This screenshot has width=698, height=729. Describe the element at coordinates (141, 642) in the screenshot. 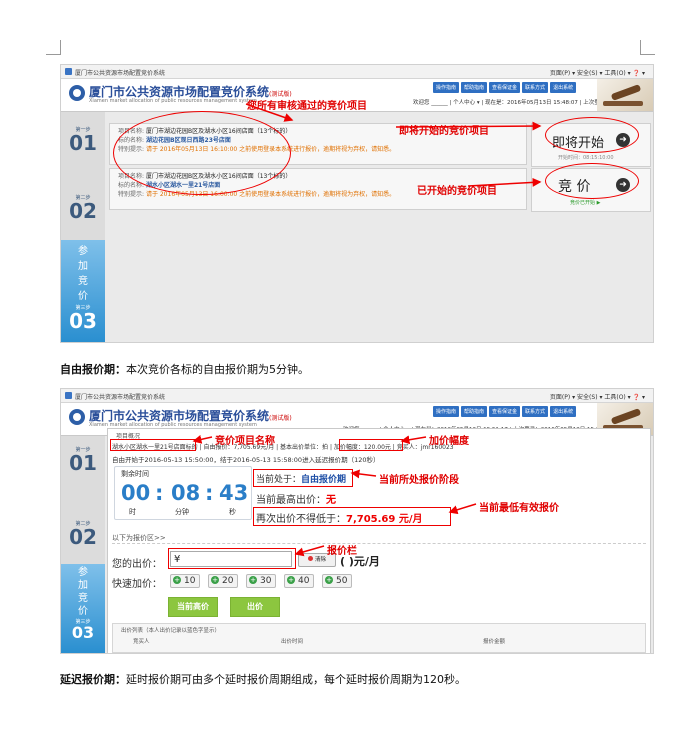

I see `record-col-buyer: 竞买人` at that location.